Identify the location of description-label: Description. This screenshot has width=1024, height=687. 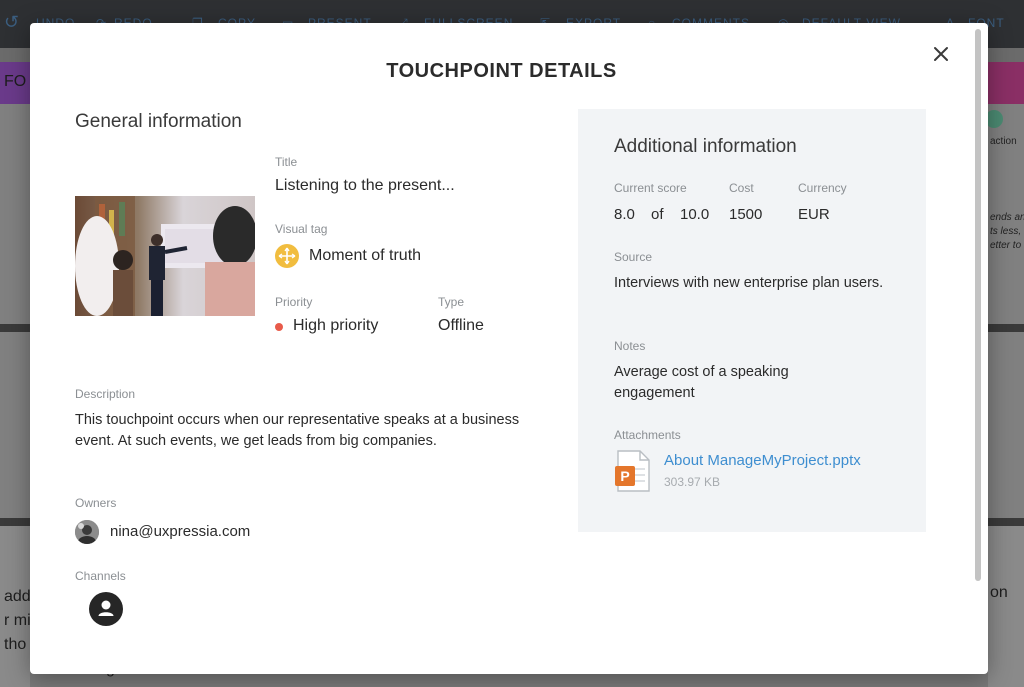
(105, 394).